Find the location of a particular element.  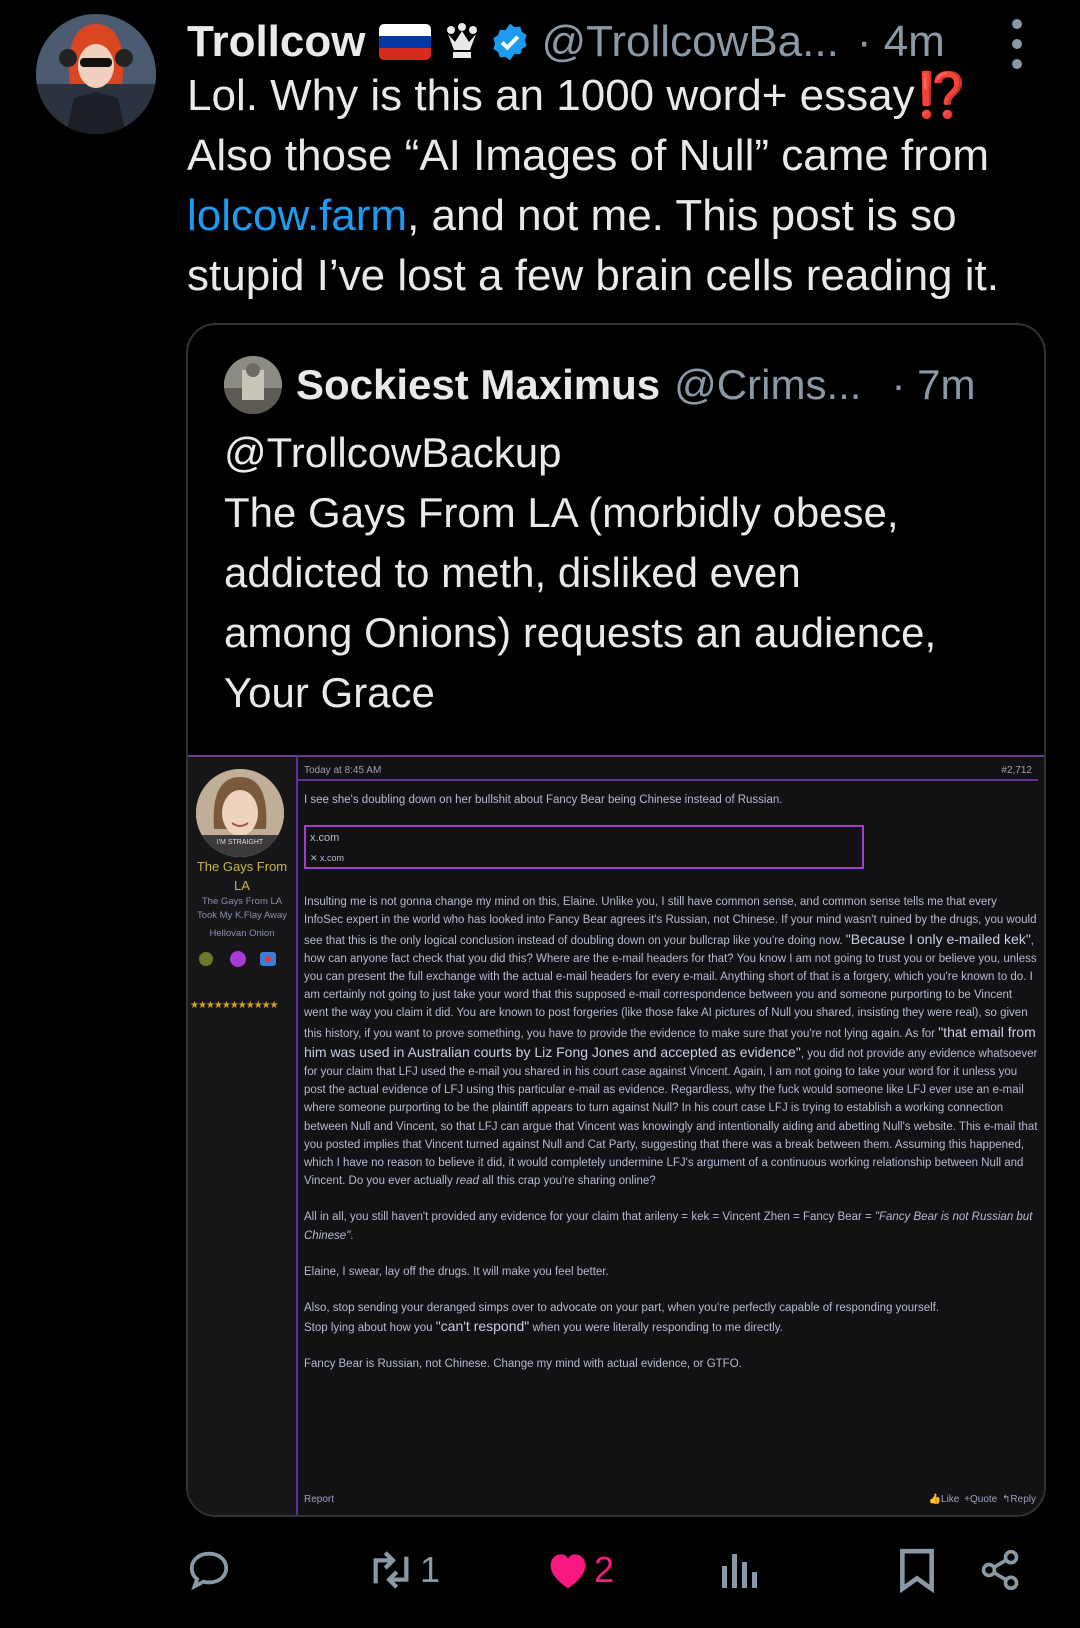

forum-quote-text: "Because I only e-mailed kek" is located at coordinates (938, 938).